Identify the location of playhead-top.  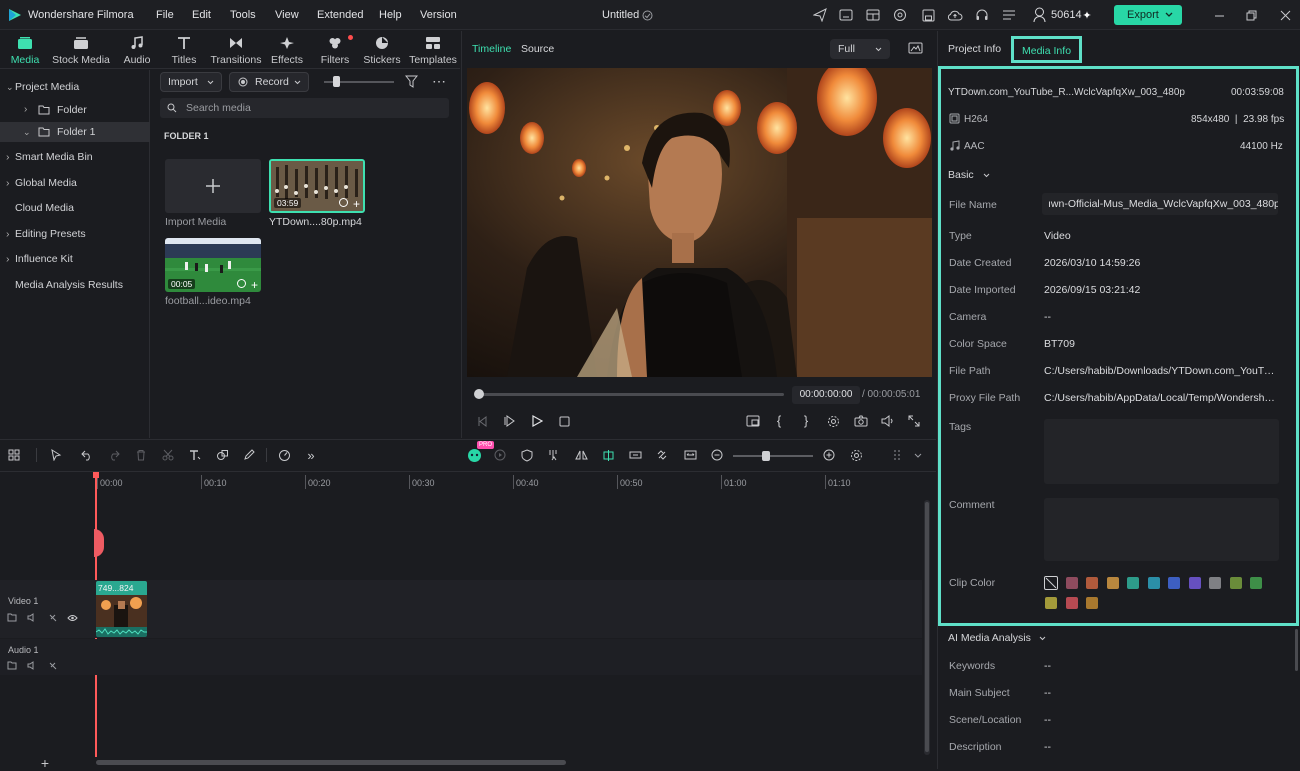
(96, 475).